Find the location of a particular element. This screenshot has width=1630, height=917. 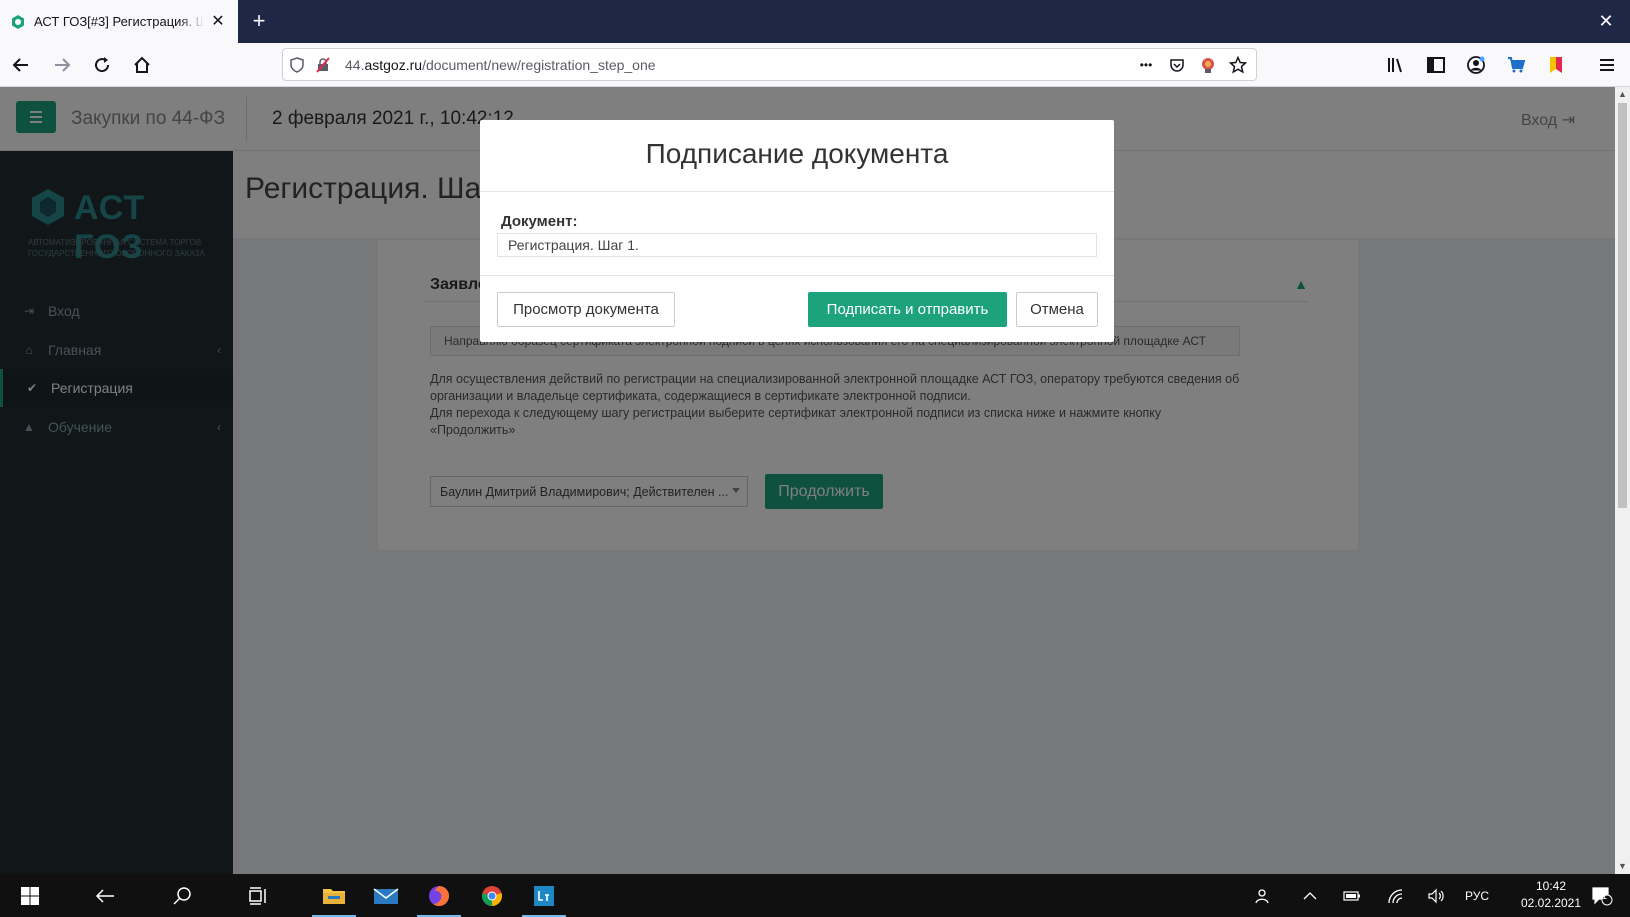

file-explorer-icon is located at coordinates (334, 895).